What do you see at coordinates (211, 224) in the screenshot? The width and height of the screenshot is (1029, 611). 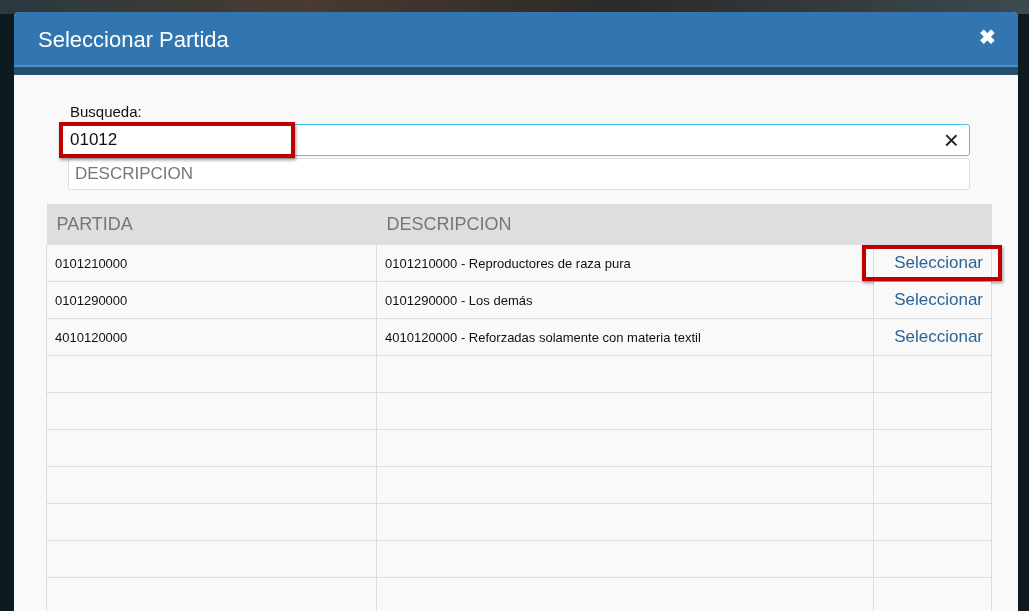 I see `column-header: PARTIDA` at bounding box center [211, 224].